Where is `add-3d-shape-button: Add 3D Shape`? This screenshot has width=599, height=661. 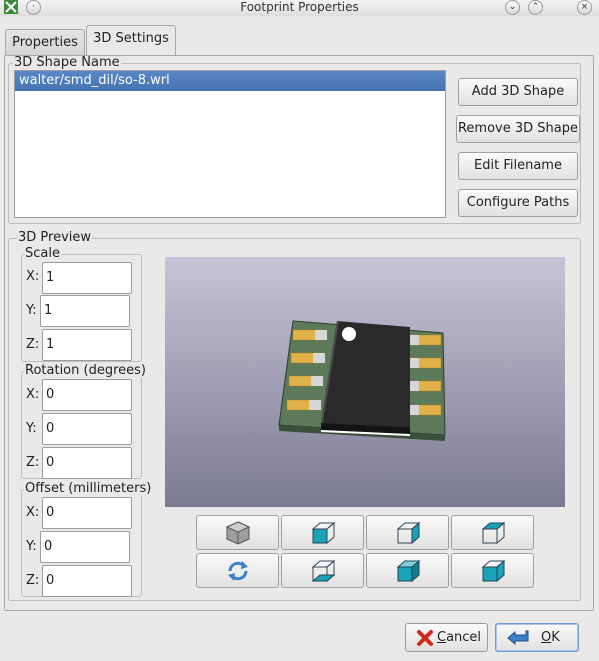 add-3d-shape-button: Add 3D Shape is located at coordinates (518, 92).